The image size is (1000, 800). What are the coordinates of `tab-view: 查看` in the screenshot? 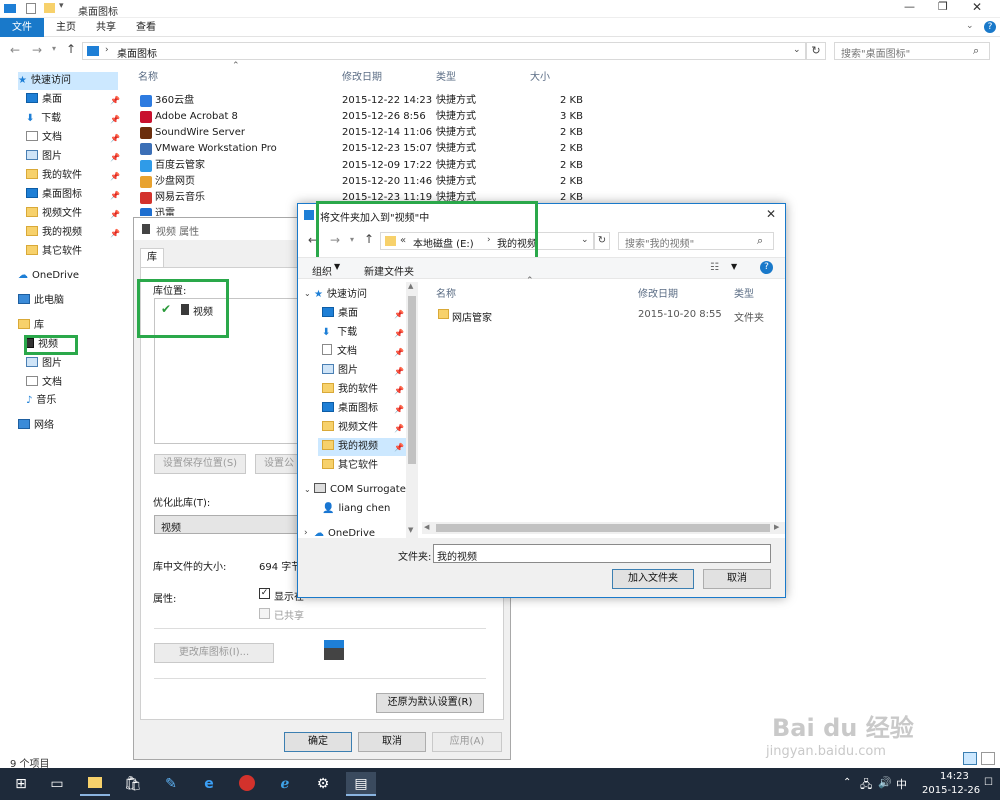 It's located at (146, 27).